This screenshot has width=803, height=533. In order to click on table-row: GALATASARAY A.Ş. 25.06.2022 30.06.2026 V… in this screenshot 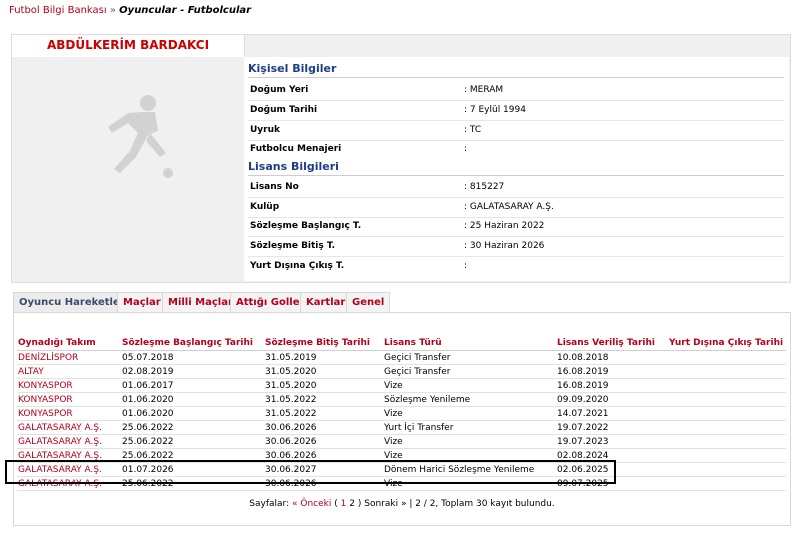, I will do `click(401, 441)`.